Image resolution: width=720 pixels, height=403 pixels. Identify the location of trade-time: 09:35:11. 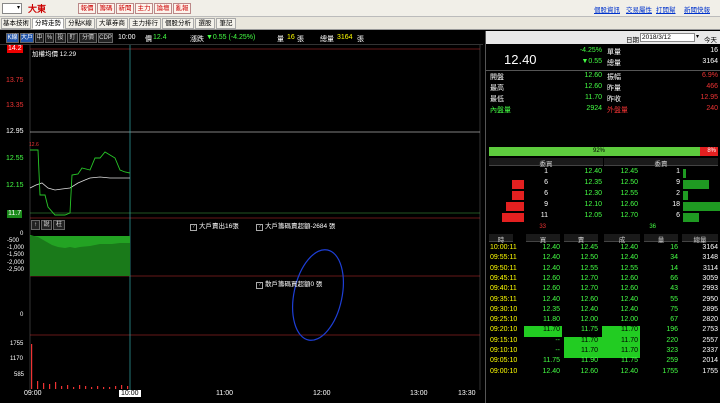
(503, 299).